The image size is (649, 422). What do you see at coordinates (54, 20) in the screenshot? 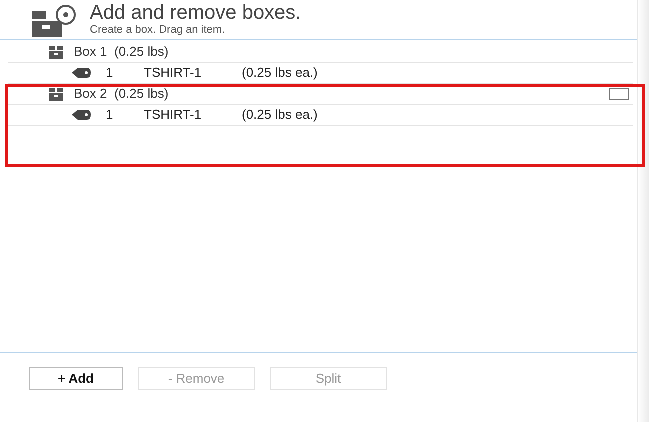
I see `box-add-icon` at bounding box center [54, 20].